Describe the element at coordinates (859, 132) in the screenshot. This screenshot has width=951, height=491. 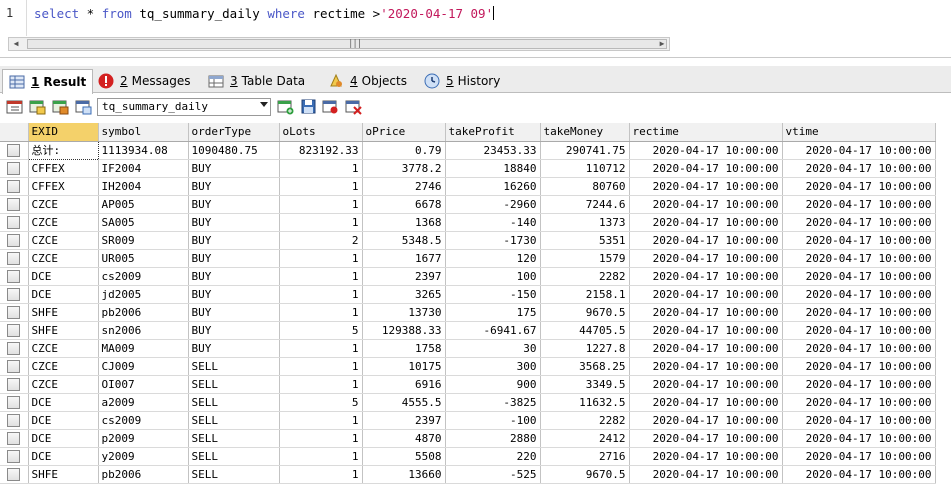
I see `column-header: vtime` at that location.